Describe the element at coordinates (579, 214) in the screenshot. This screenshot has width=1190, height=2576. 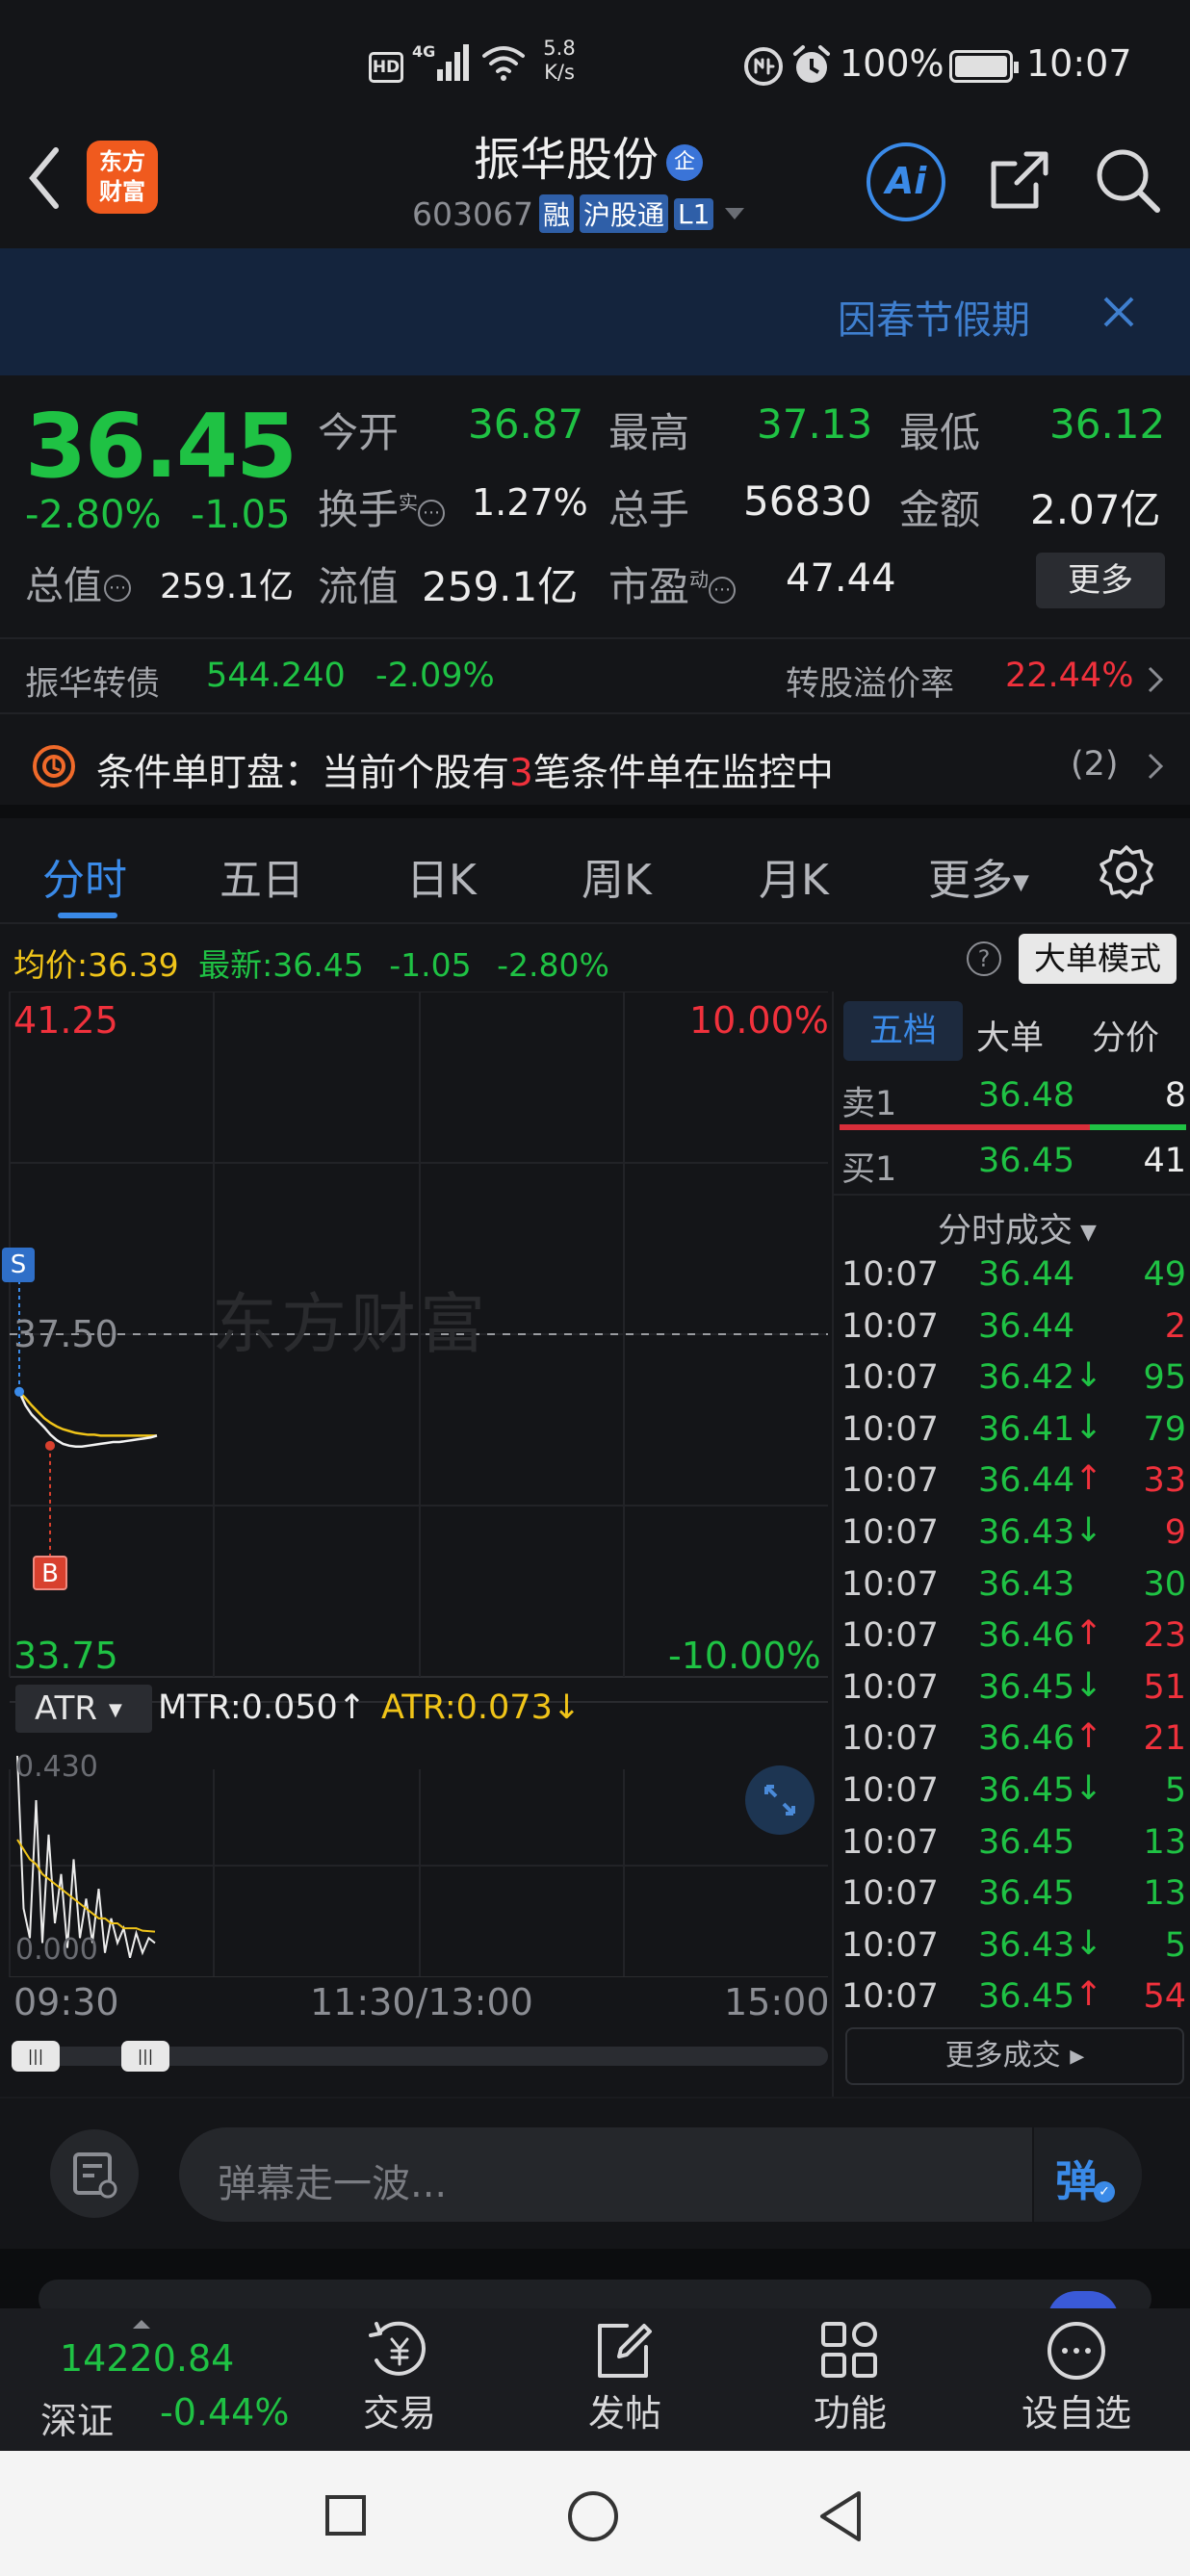
I see `stock-code-row: 603067 融 沪股通 L1` at that location.